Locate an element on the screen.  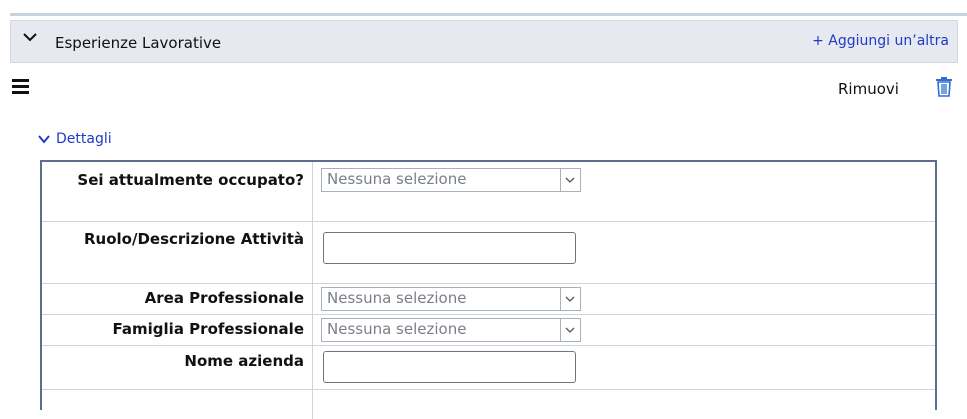
field-label: Ruolo/Descrizione Attività is located at coordinates (177, 252).